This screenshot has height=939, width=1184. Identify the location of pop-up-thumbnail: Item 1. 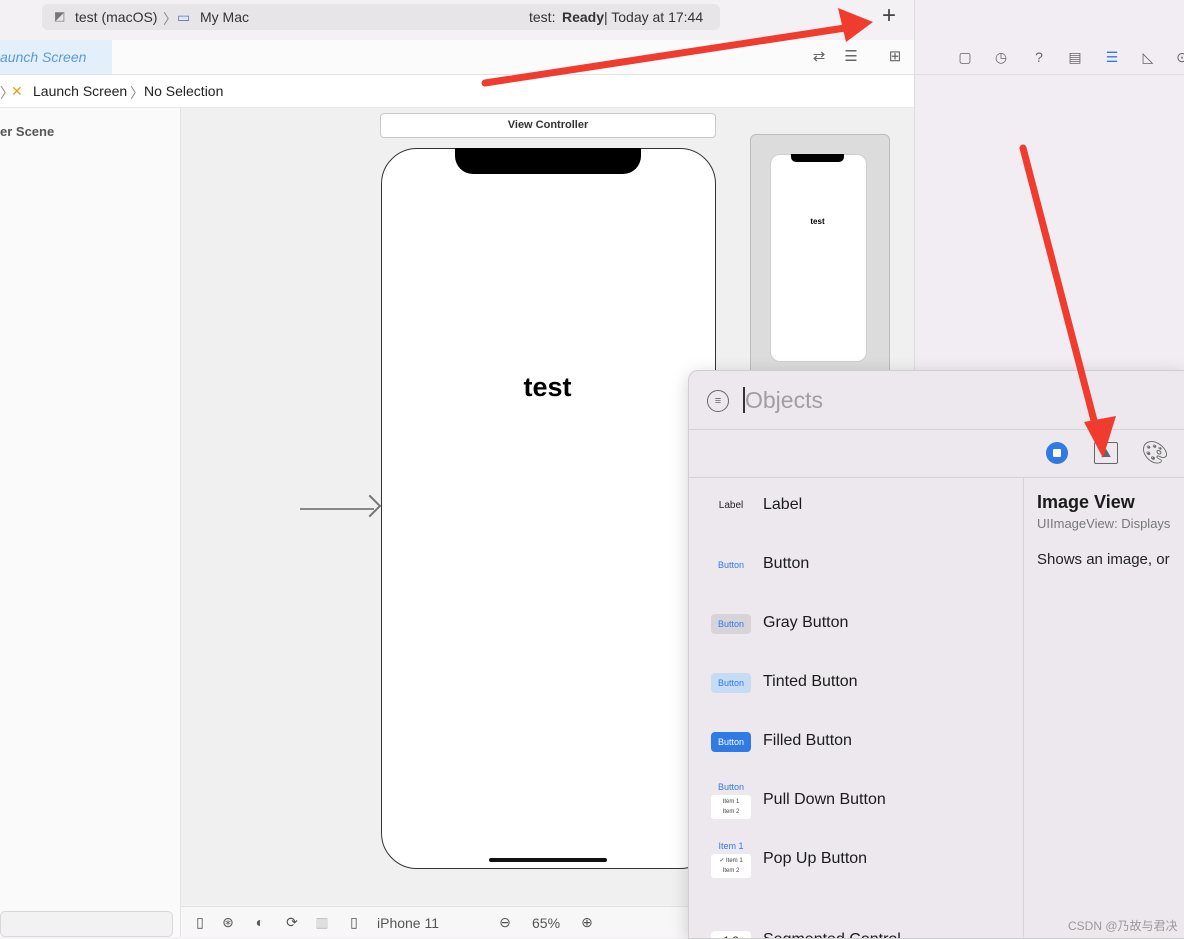
(731, 846).